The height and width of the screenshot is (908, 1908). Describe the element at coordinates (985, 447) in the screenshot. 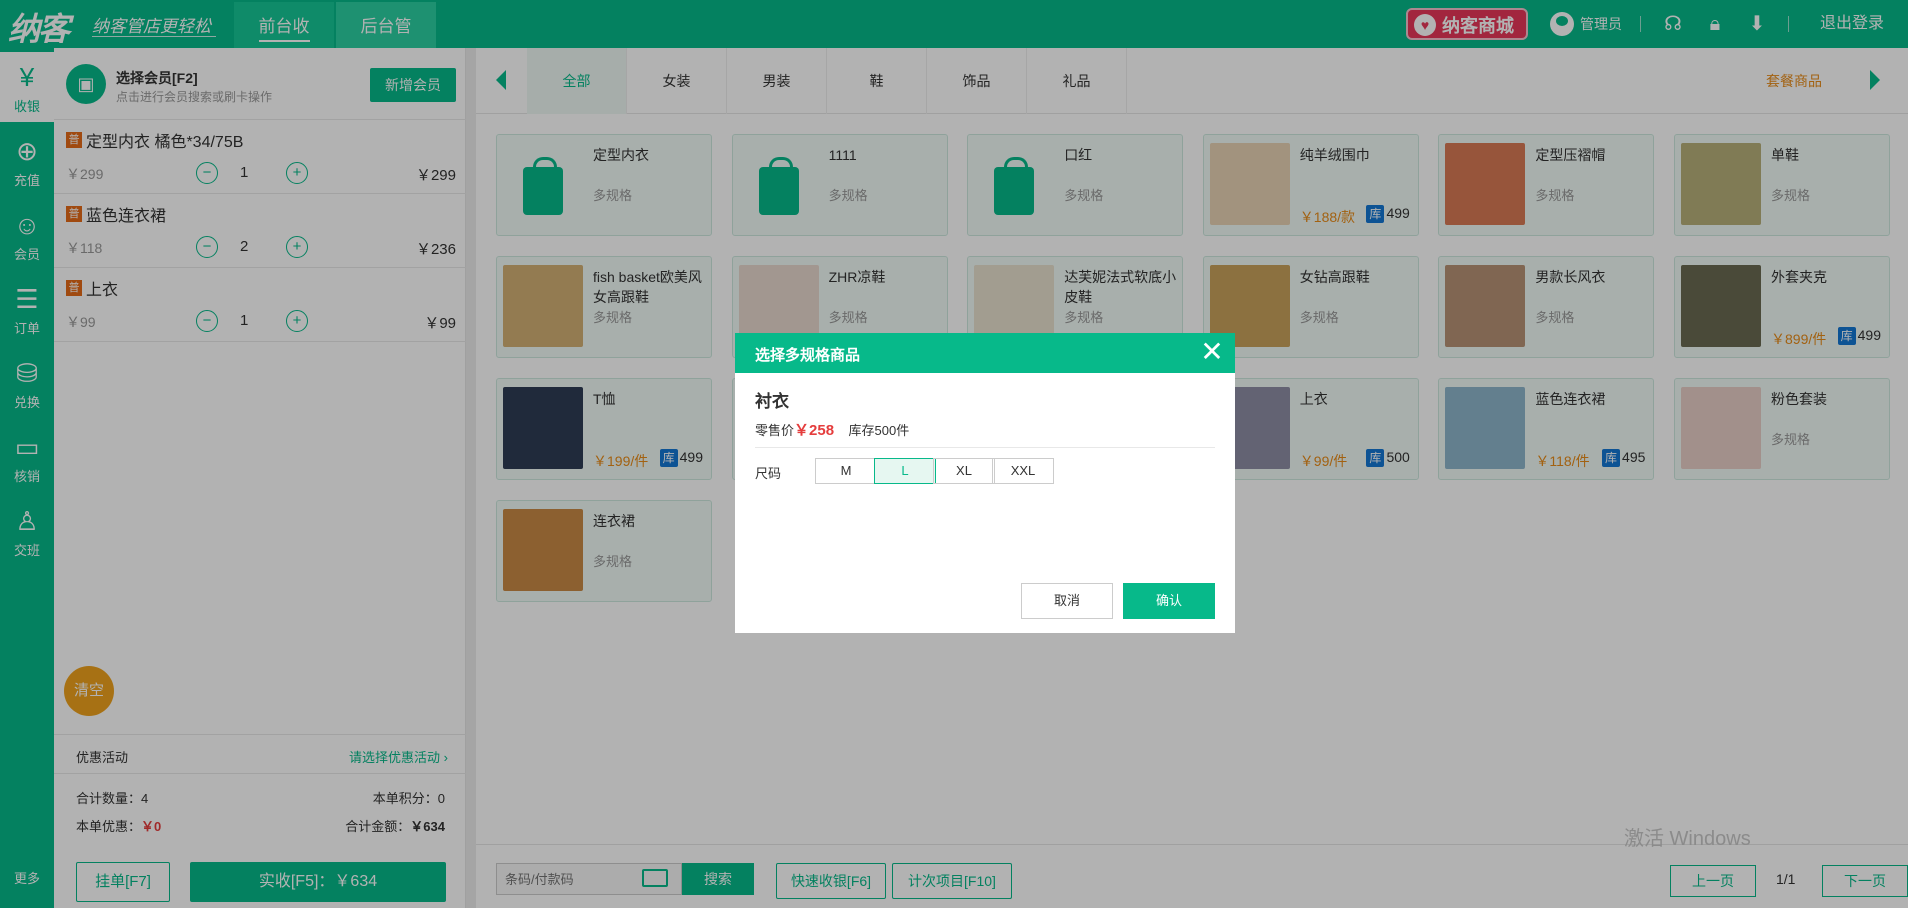

I see `divider` at that location.